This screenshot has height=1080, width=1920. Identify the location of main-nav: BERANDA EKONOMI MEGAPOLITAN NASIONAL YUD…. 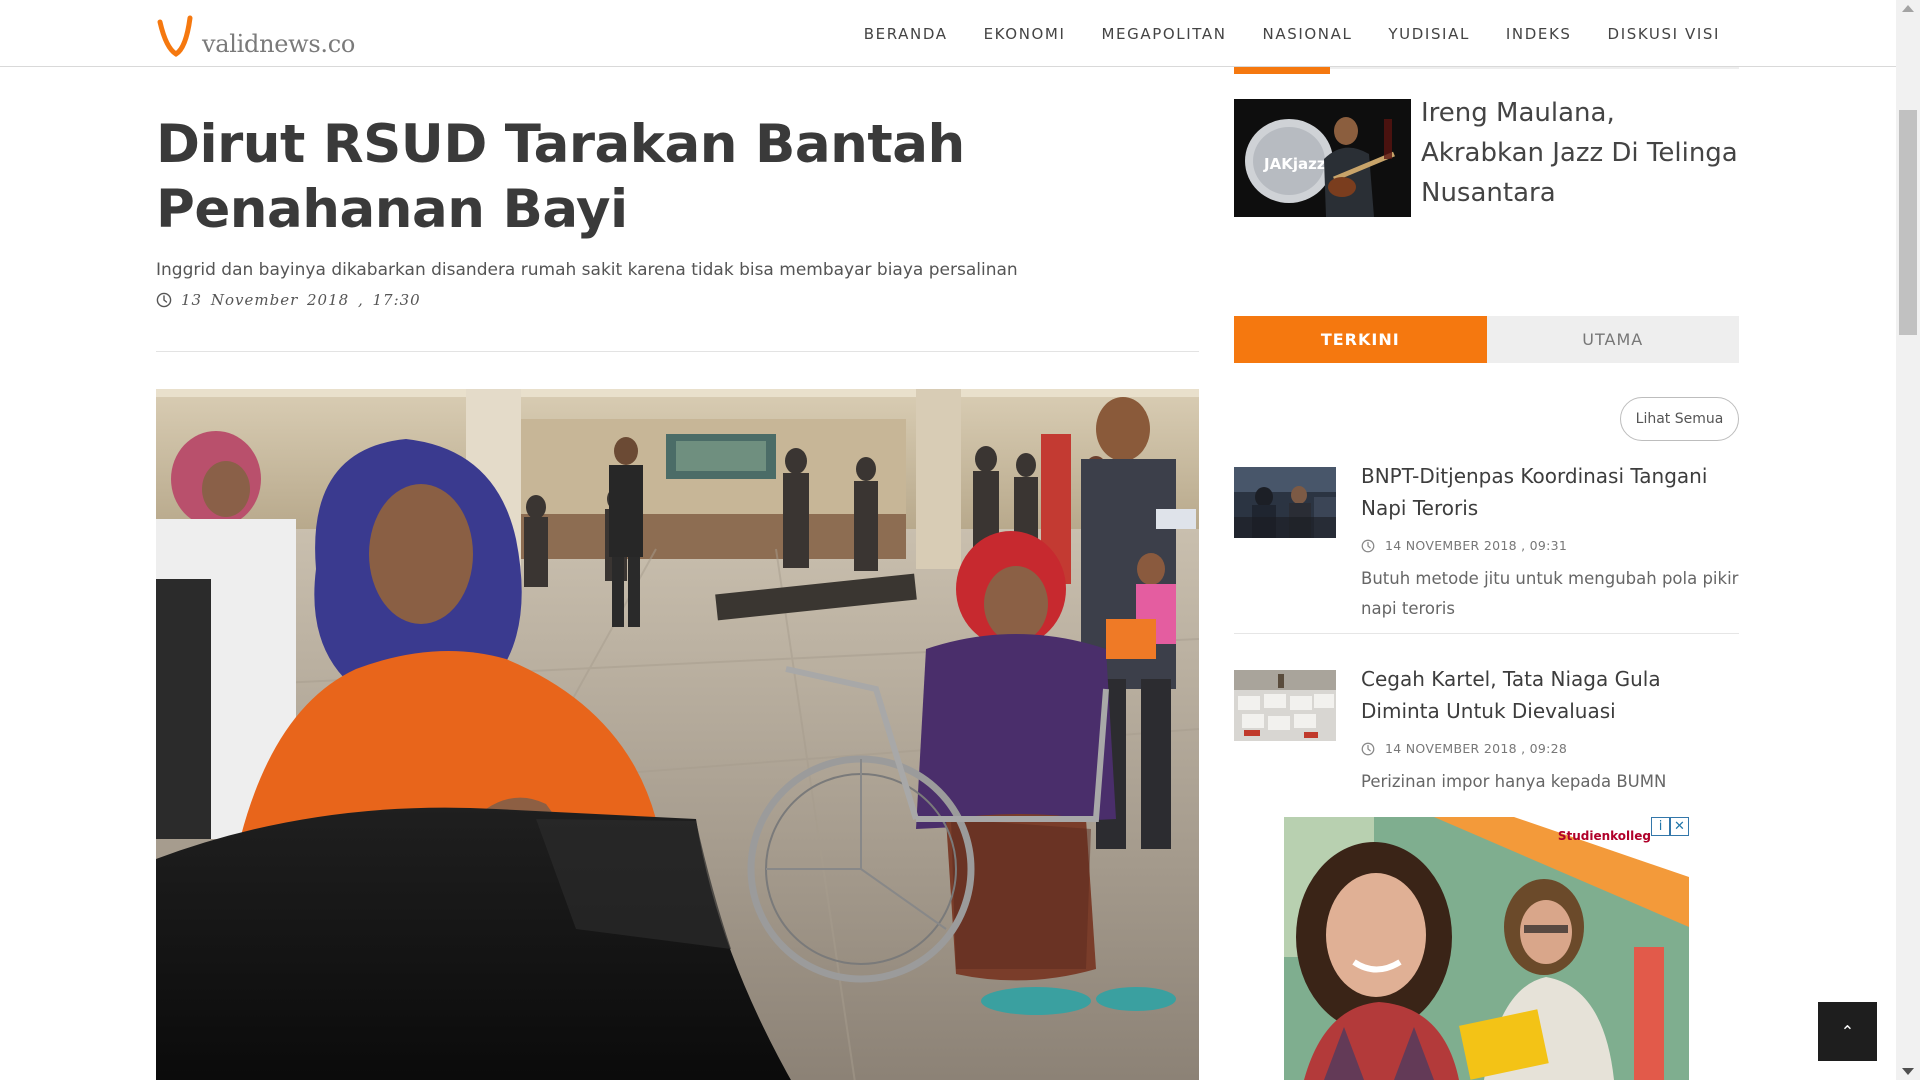
(1274, 33).